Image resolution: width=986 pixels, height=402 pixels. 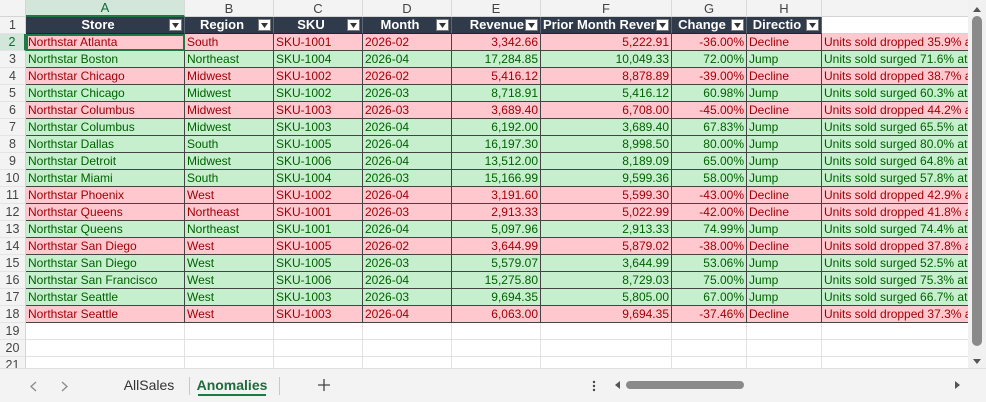 What do you see at coordinates (105, 127) in the screenshot?
I see `table-cell: Northstar Columbus` at bounding box center [105, 127].